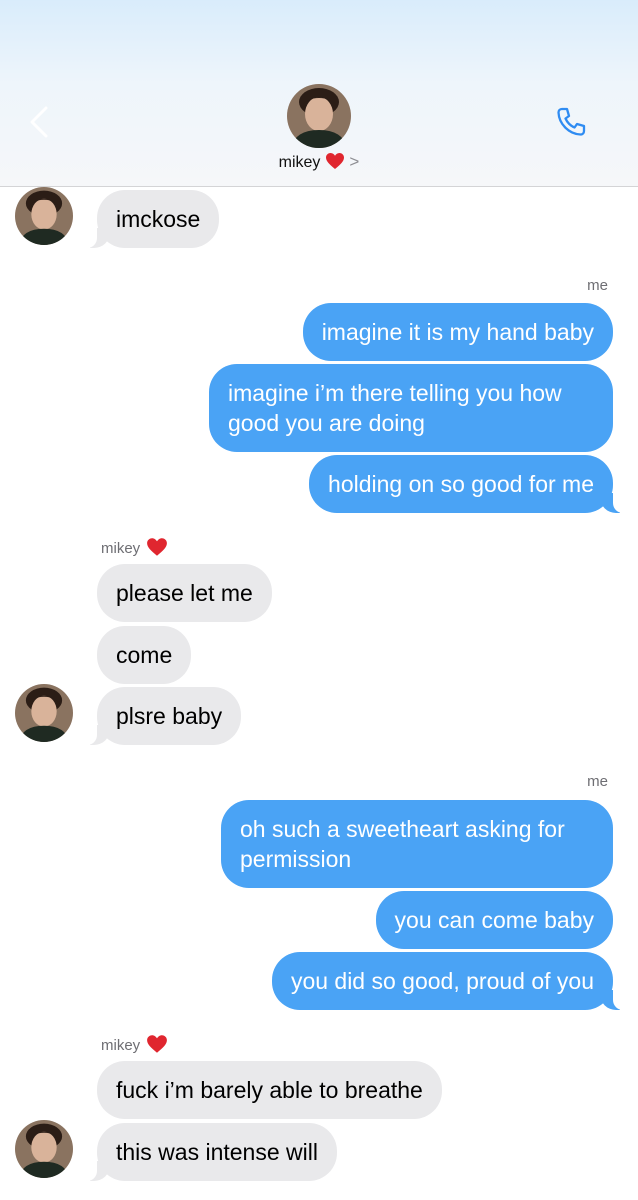 This screenshot has height=1200, width=638. I want to click on outgoing-message: you can come baby, so click(494, 920).